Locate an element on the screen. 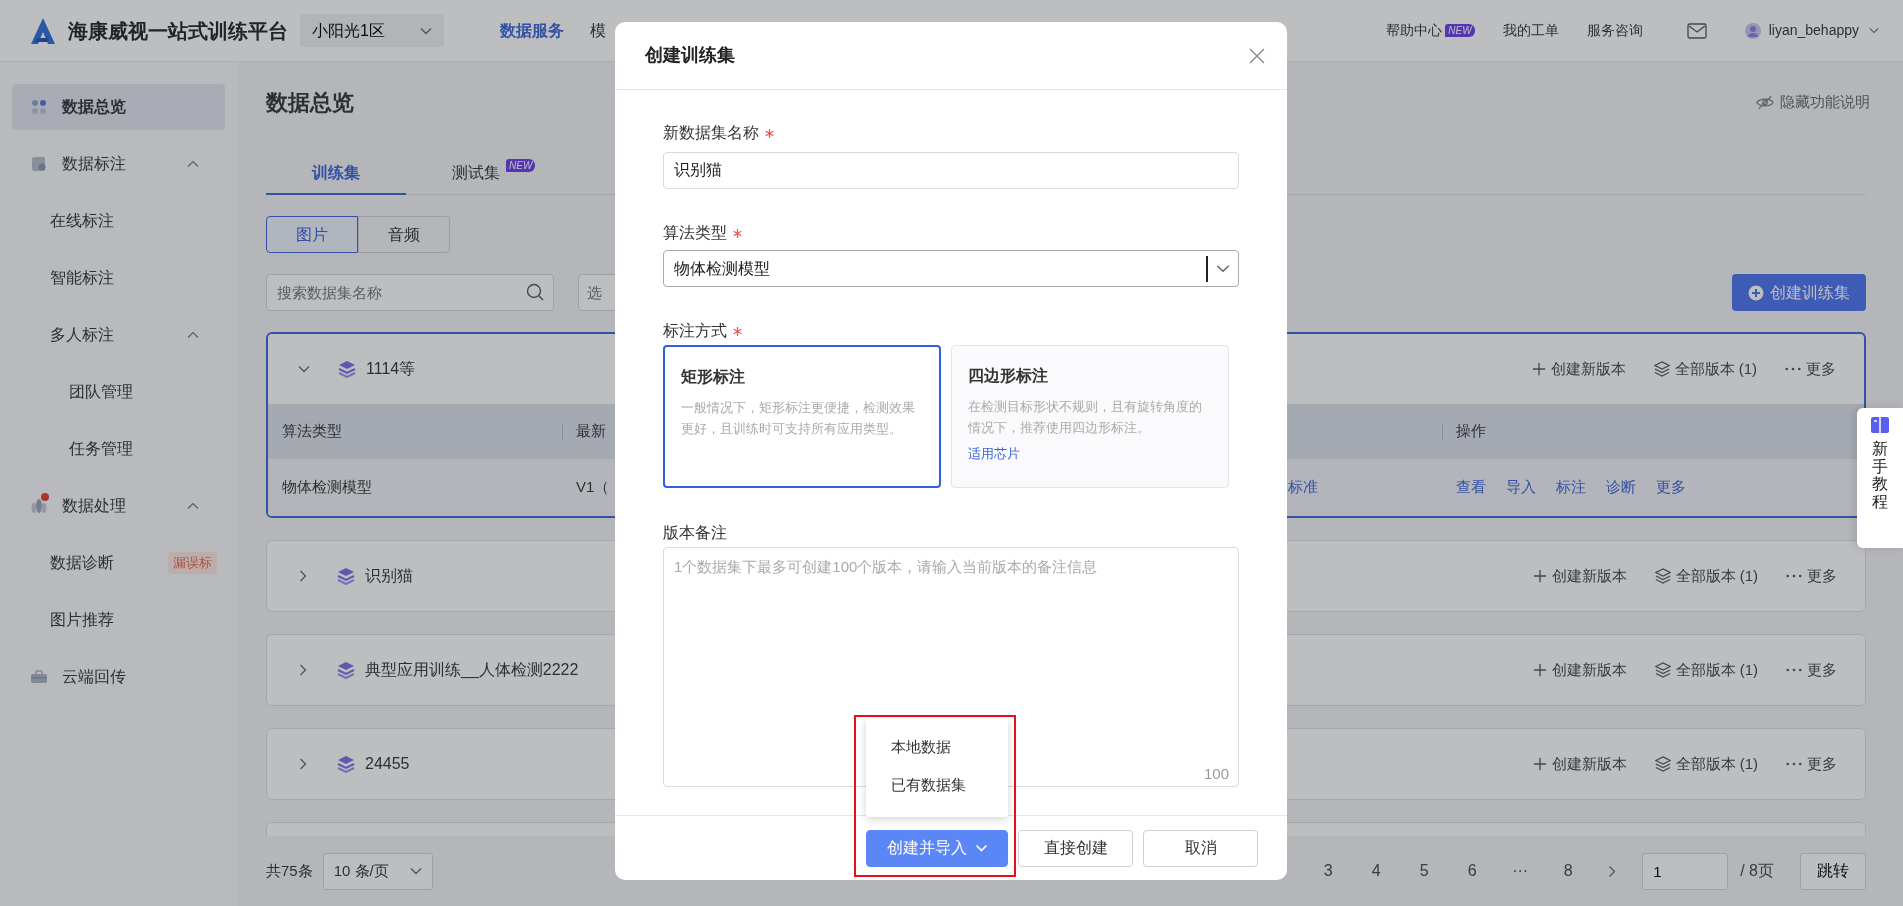  table-cell-text: V1（ is located at coordinates (592, 487).